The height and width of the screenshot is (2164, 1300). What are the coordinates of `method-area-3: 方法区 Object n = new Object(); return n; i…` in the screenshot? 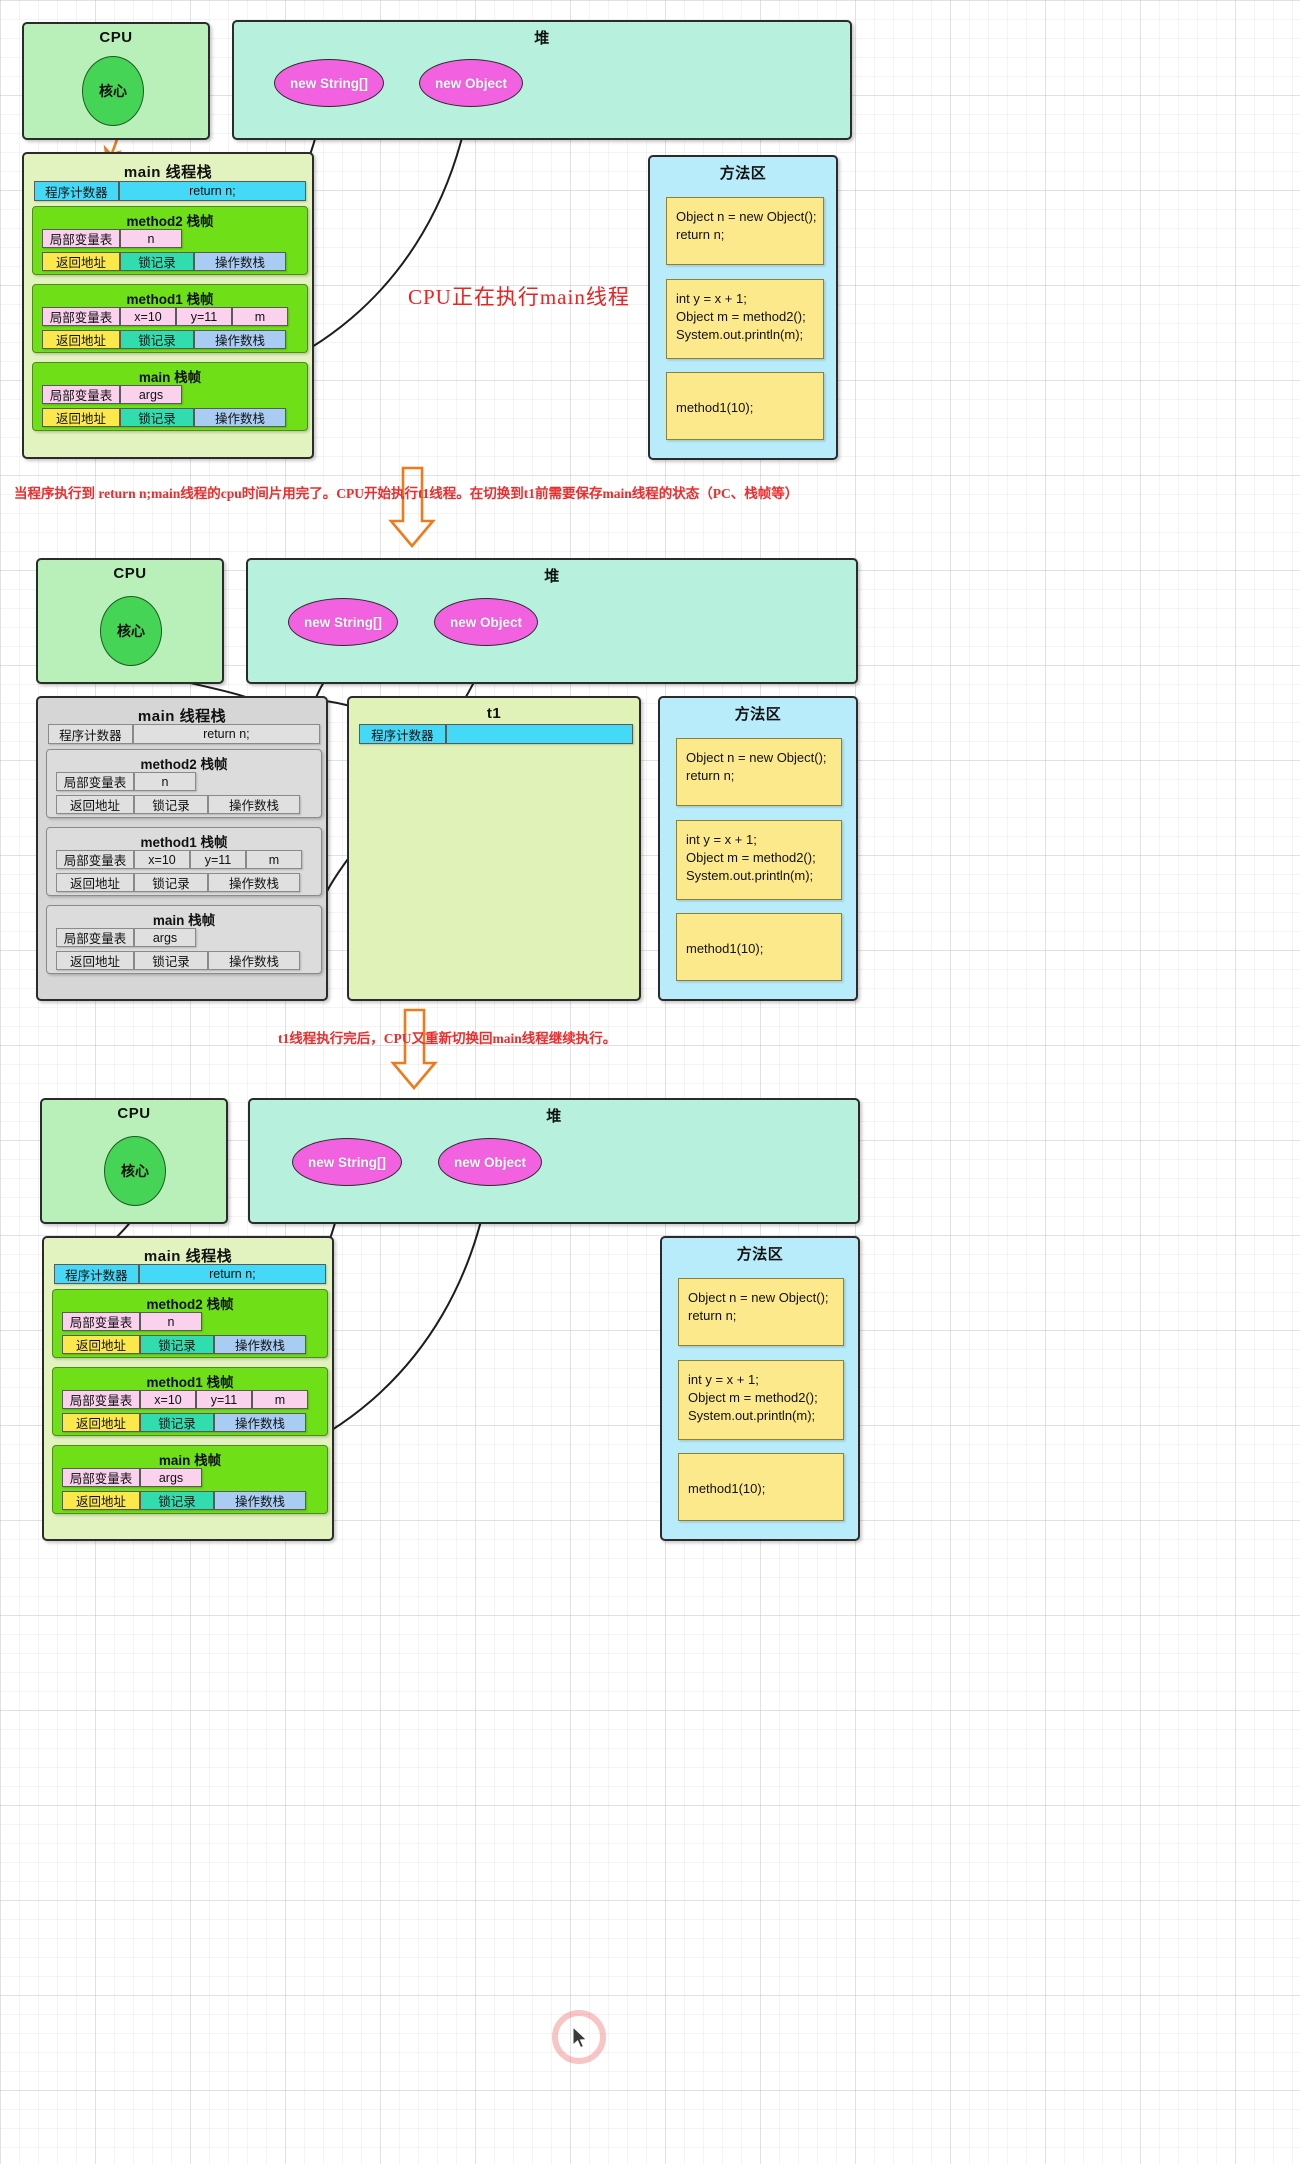 It's located at (760, 1388).